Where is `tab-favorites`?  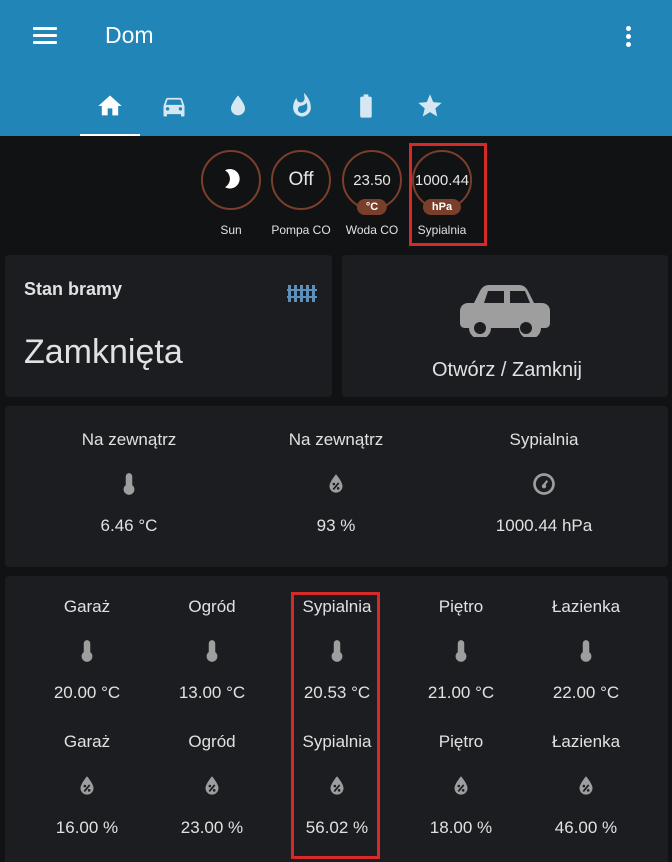 tab-favorites is located at coordinates (430, 111).